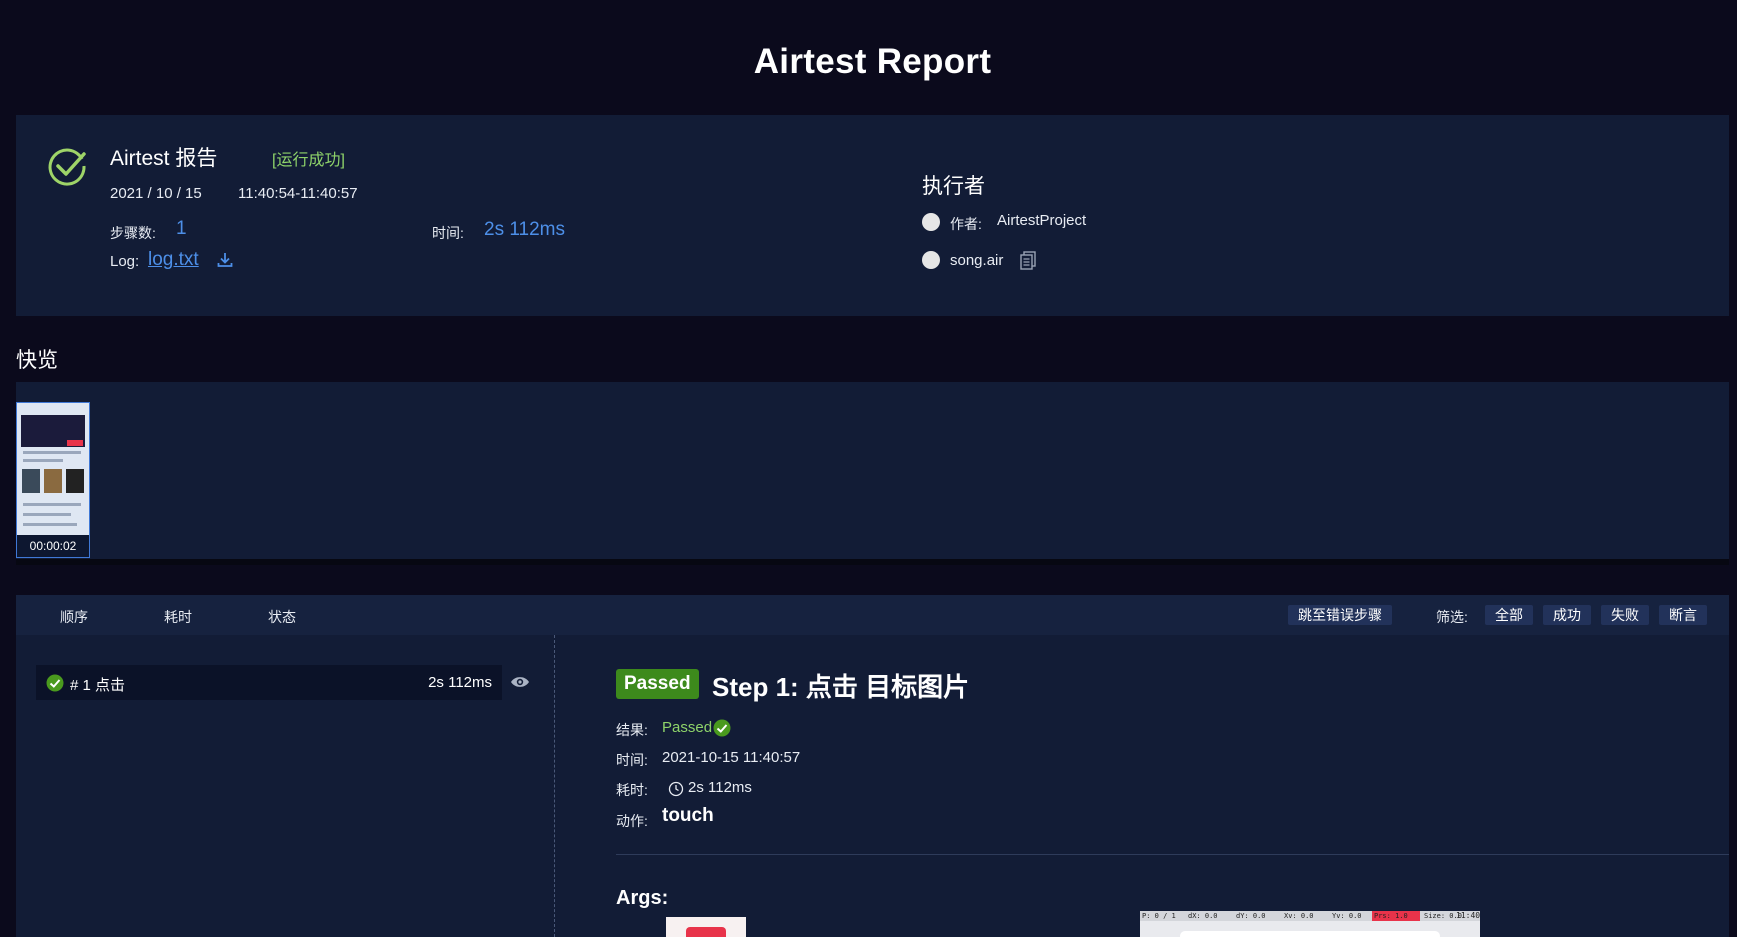 The height and width of the screenshot is (937, 1737). Describe the element at coordinates (554, 786) in the screenshot. I see `column-divider` at that location.